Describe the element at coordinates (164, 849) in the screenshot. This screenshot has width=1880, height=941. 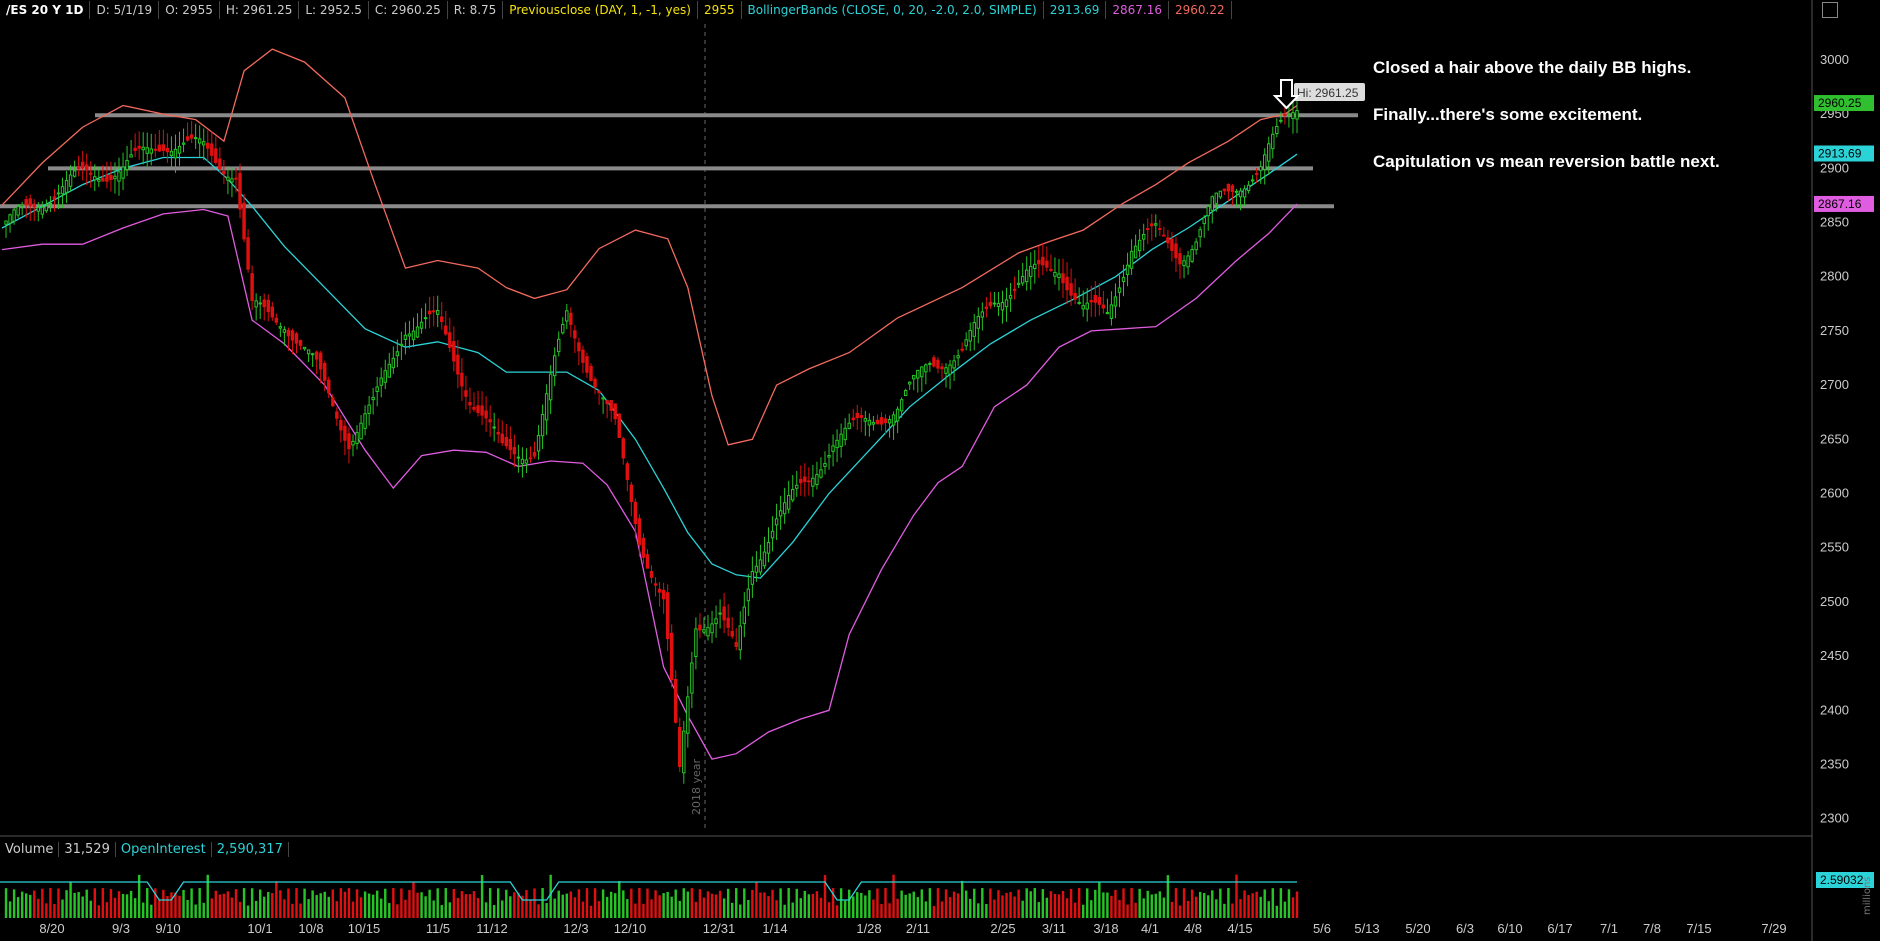
I see `oi-label: OpenInterest` at that location.